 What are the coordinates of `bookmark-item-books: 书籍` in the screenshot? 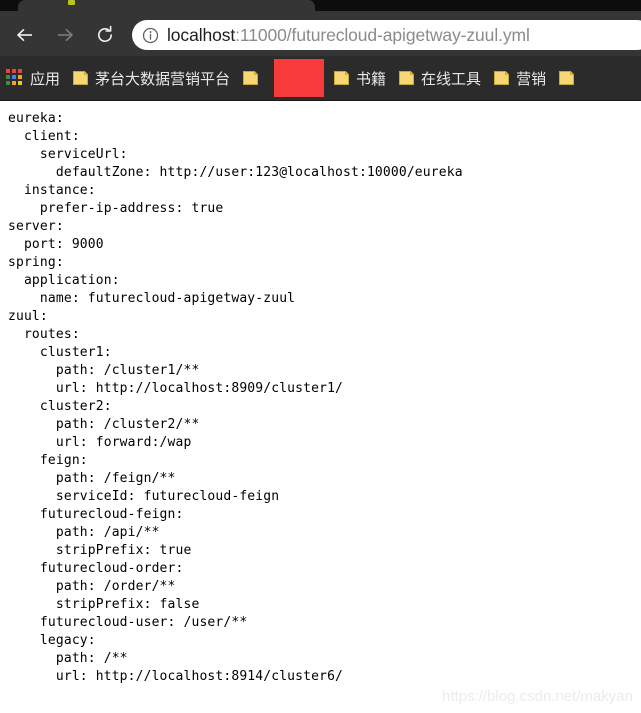 It's located at (359, 78).